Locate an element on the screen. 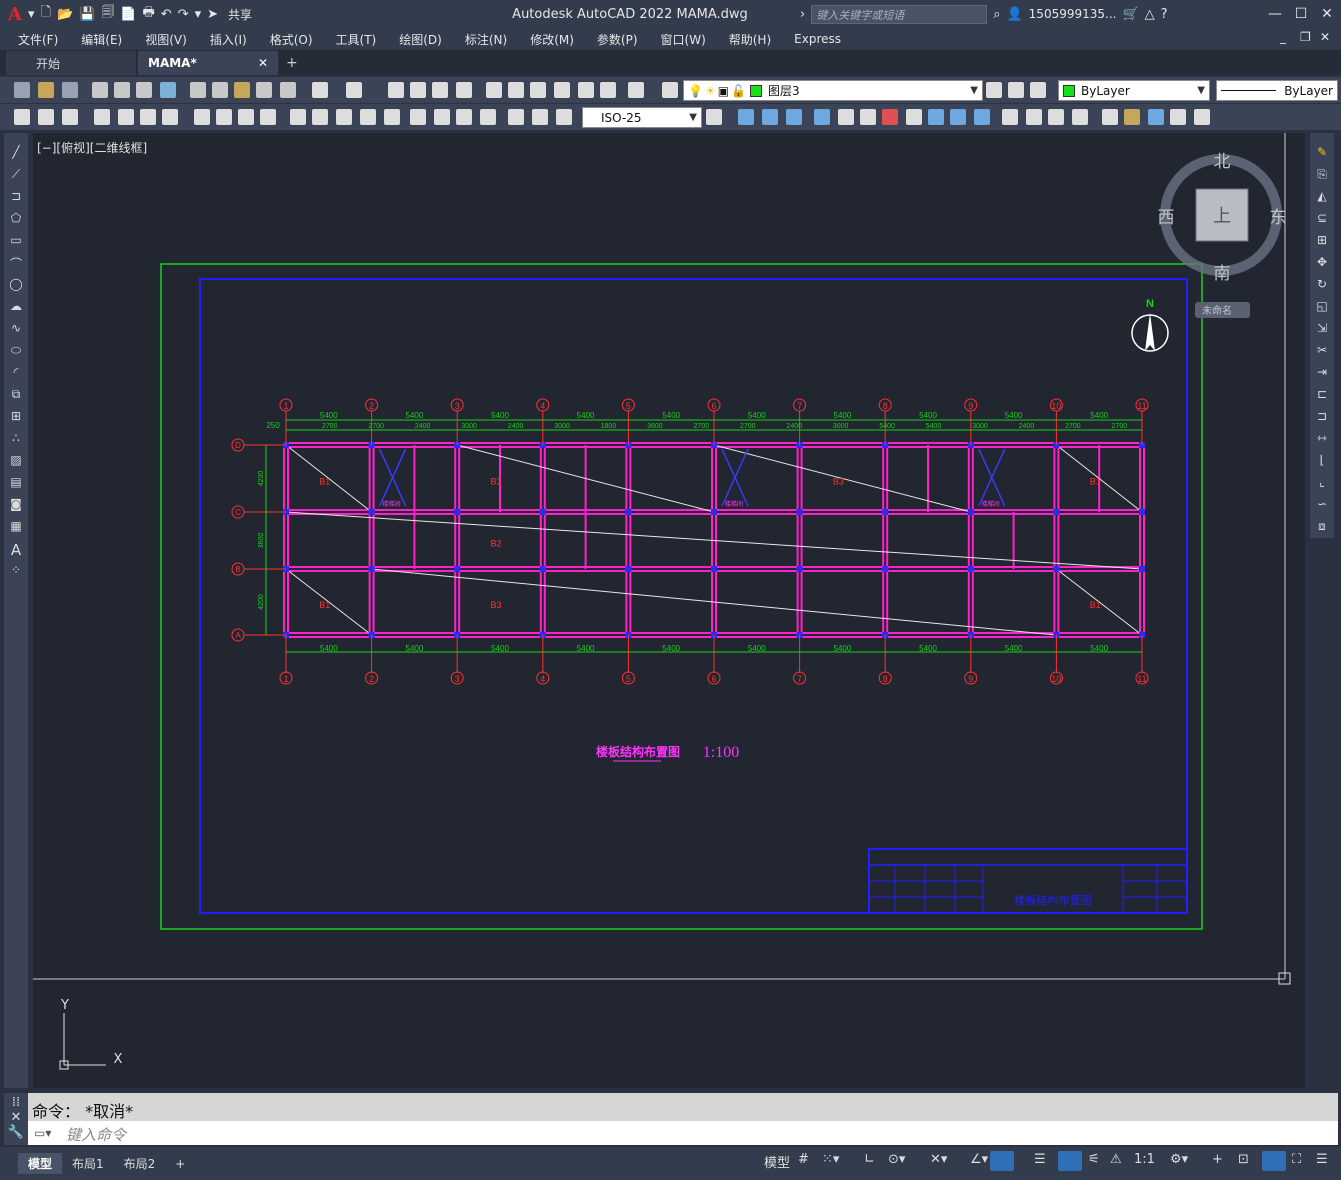  share-icon: ➤ is located at coordinates (212, 14).